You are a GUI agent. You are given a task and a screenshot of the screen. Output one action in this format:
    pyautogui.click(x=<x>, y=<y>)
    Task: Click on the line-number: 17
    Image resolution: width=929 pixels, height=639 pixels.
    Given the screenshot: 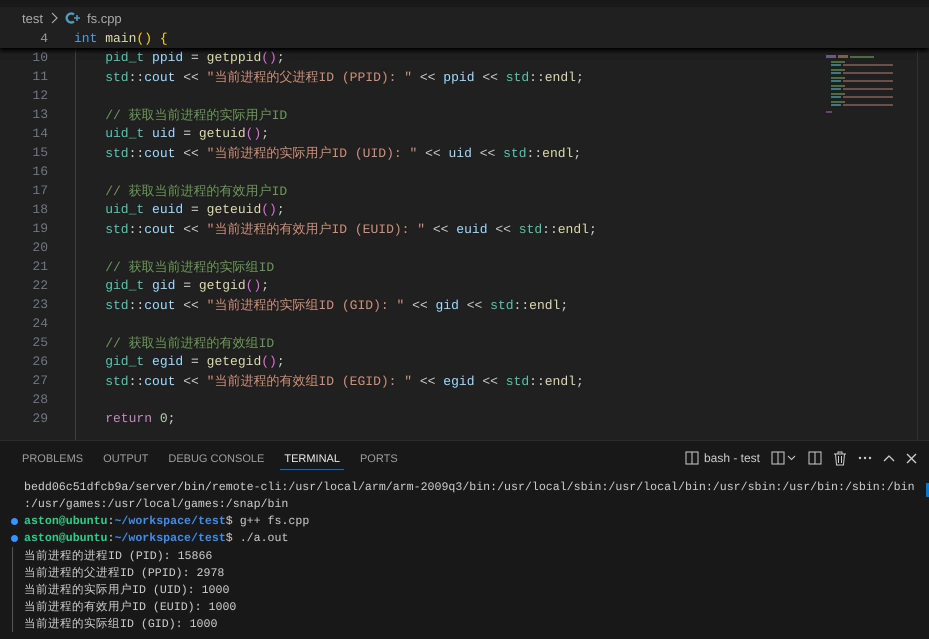 What is the action you would take?
    pyautogui.click(x=39, y=190)
    